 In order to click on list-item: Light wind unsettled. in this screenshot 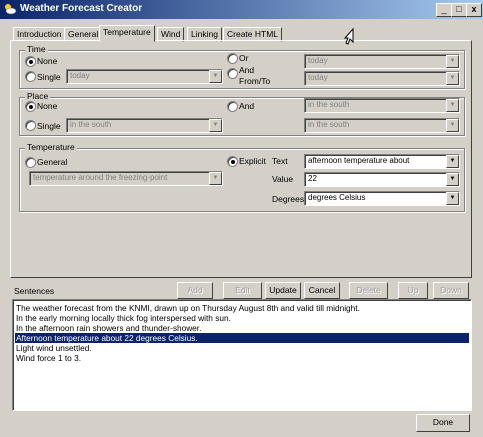, I will do `click(54, 348)`.